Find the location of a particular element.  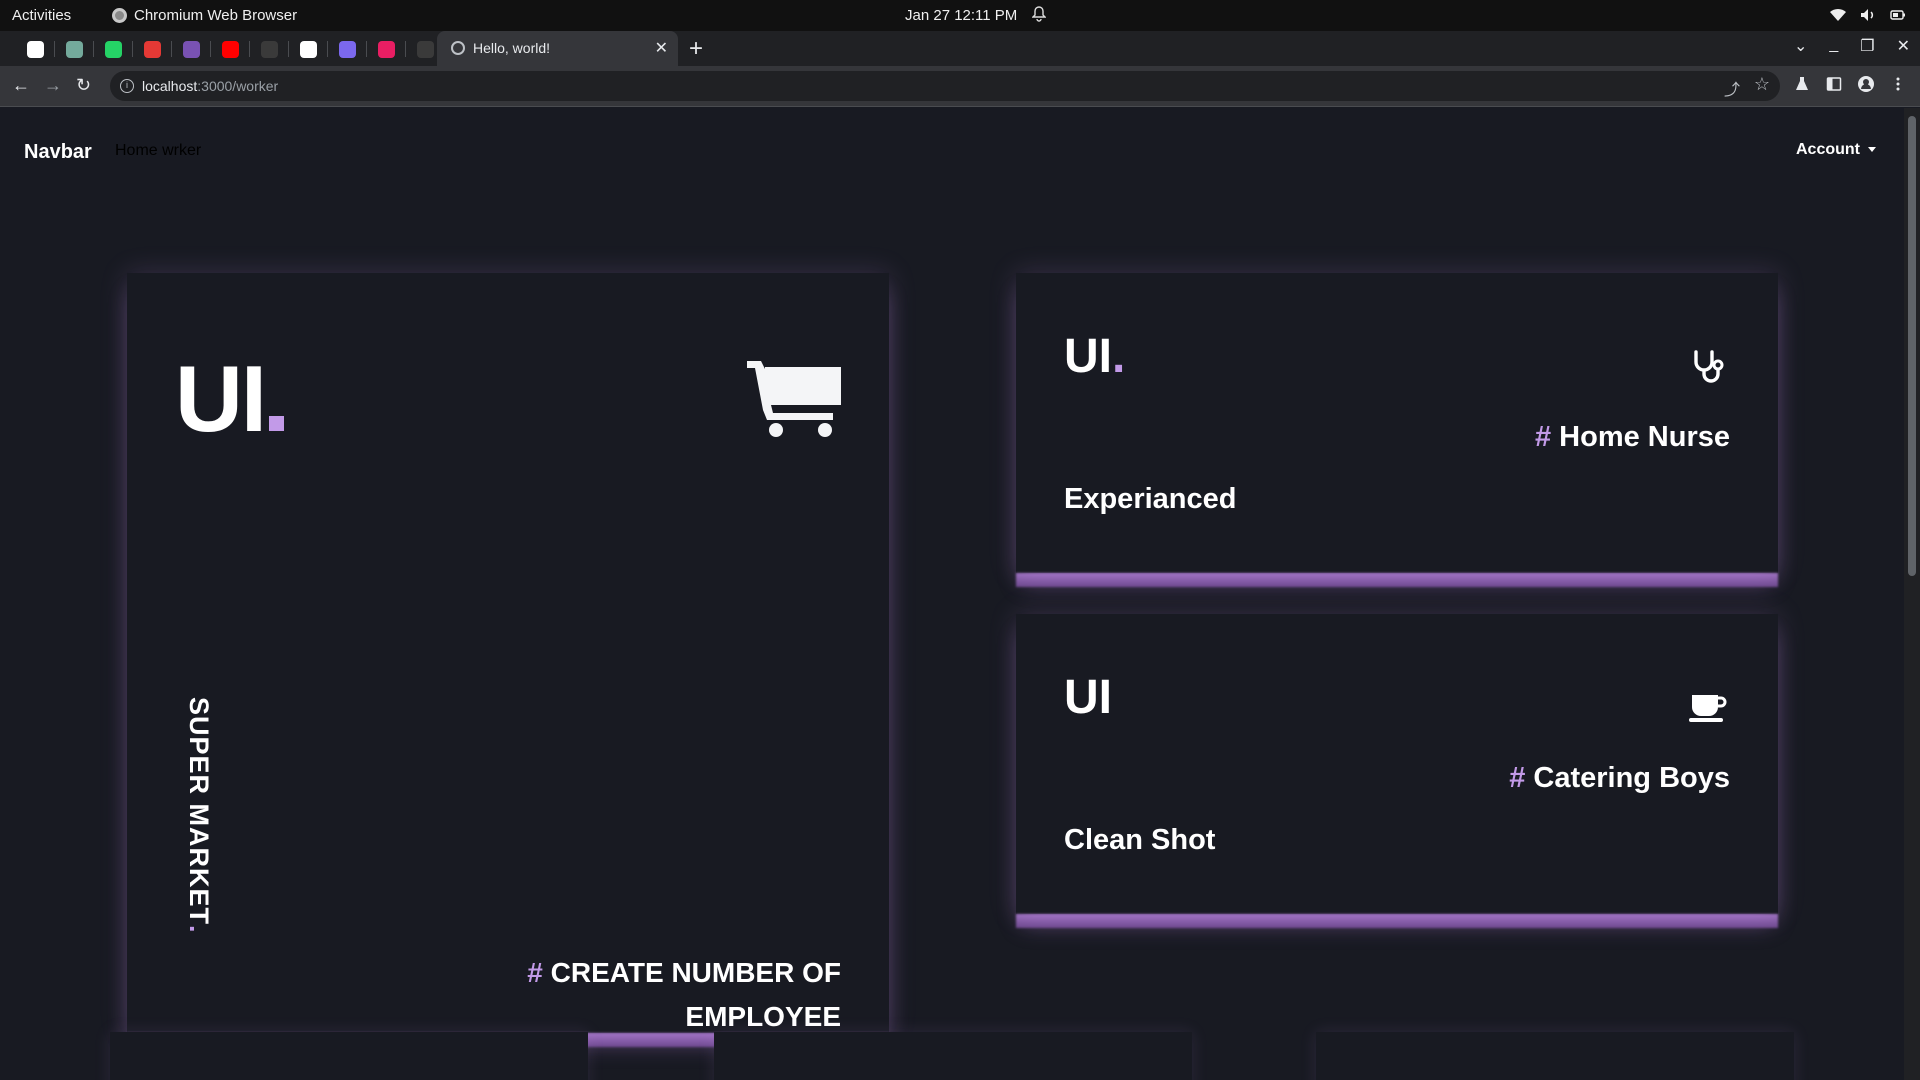

profile-icon is located at coordinates (1866, 84).